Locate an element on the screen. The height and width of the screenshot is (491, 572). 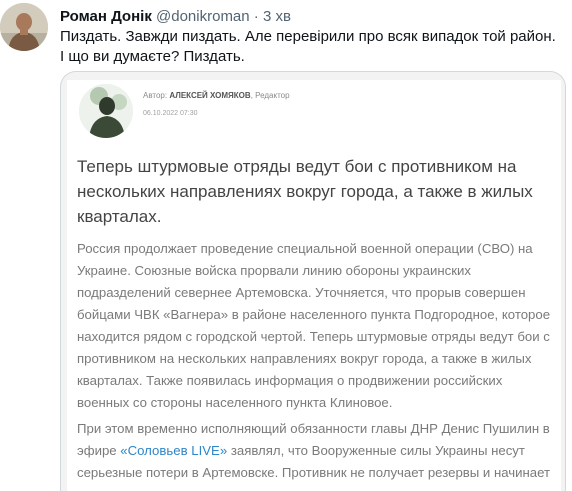
author-name: АЛЕКСЕЙ ХОМЯКОВ is located at coordinates (210, 95).